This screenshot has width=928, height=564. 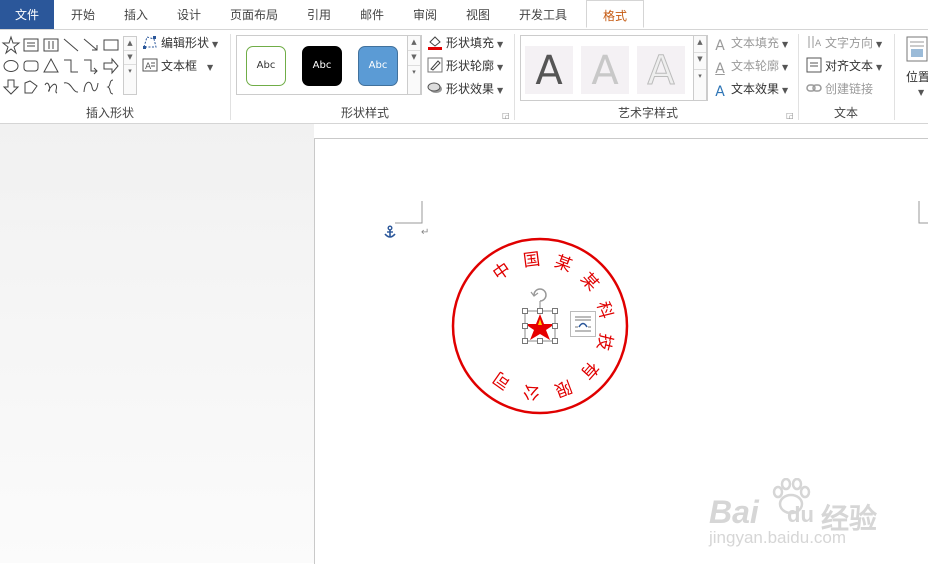 I want to click on elbow-arrow-shape-icon, so click(x=91, y=66).